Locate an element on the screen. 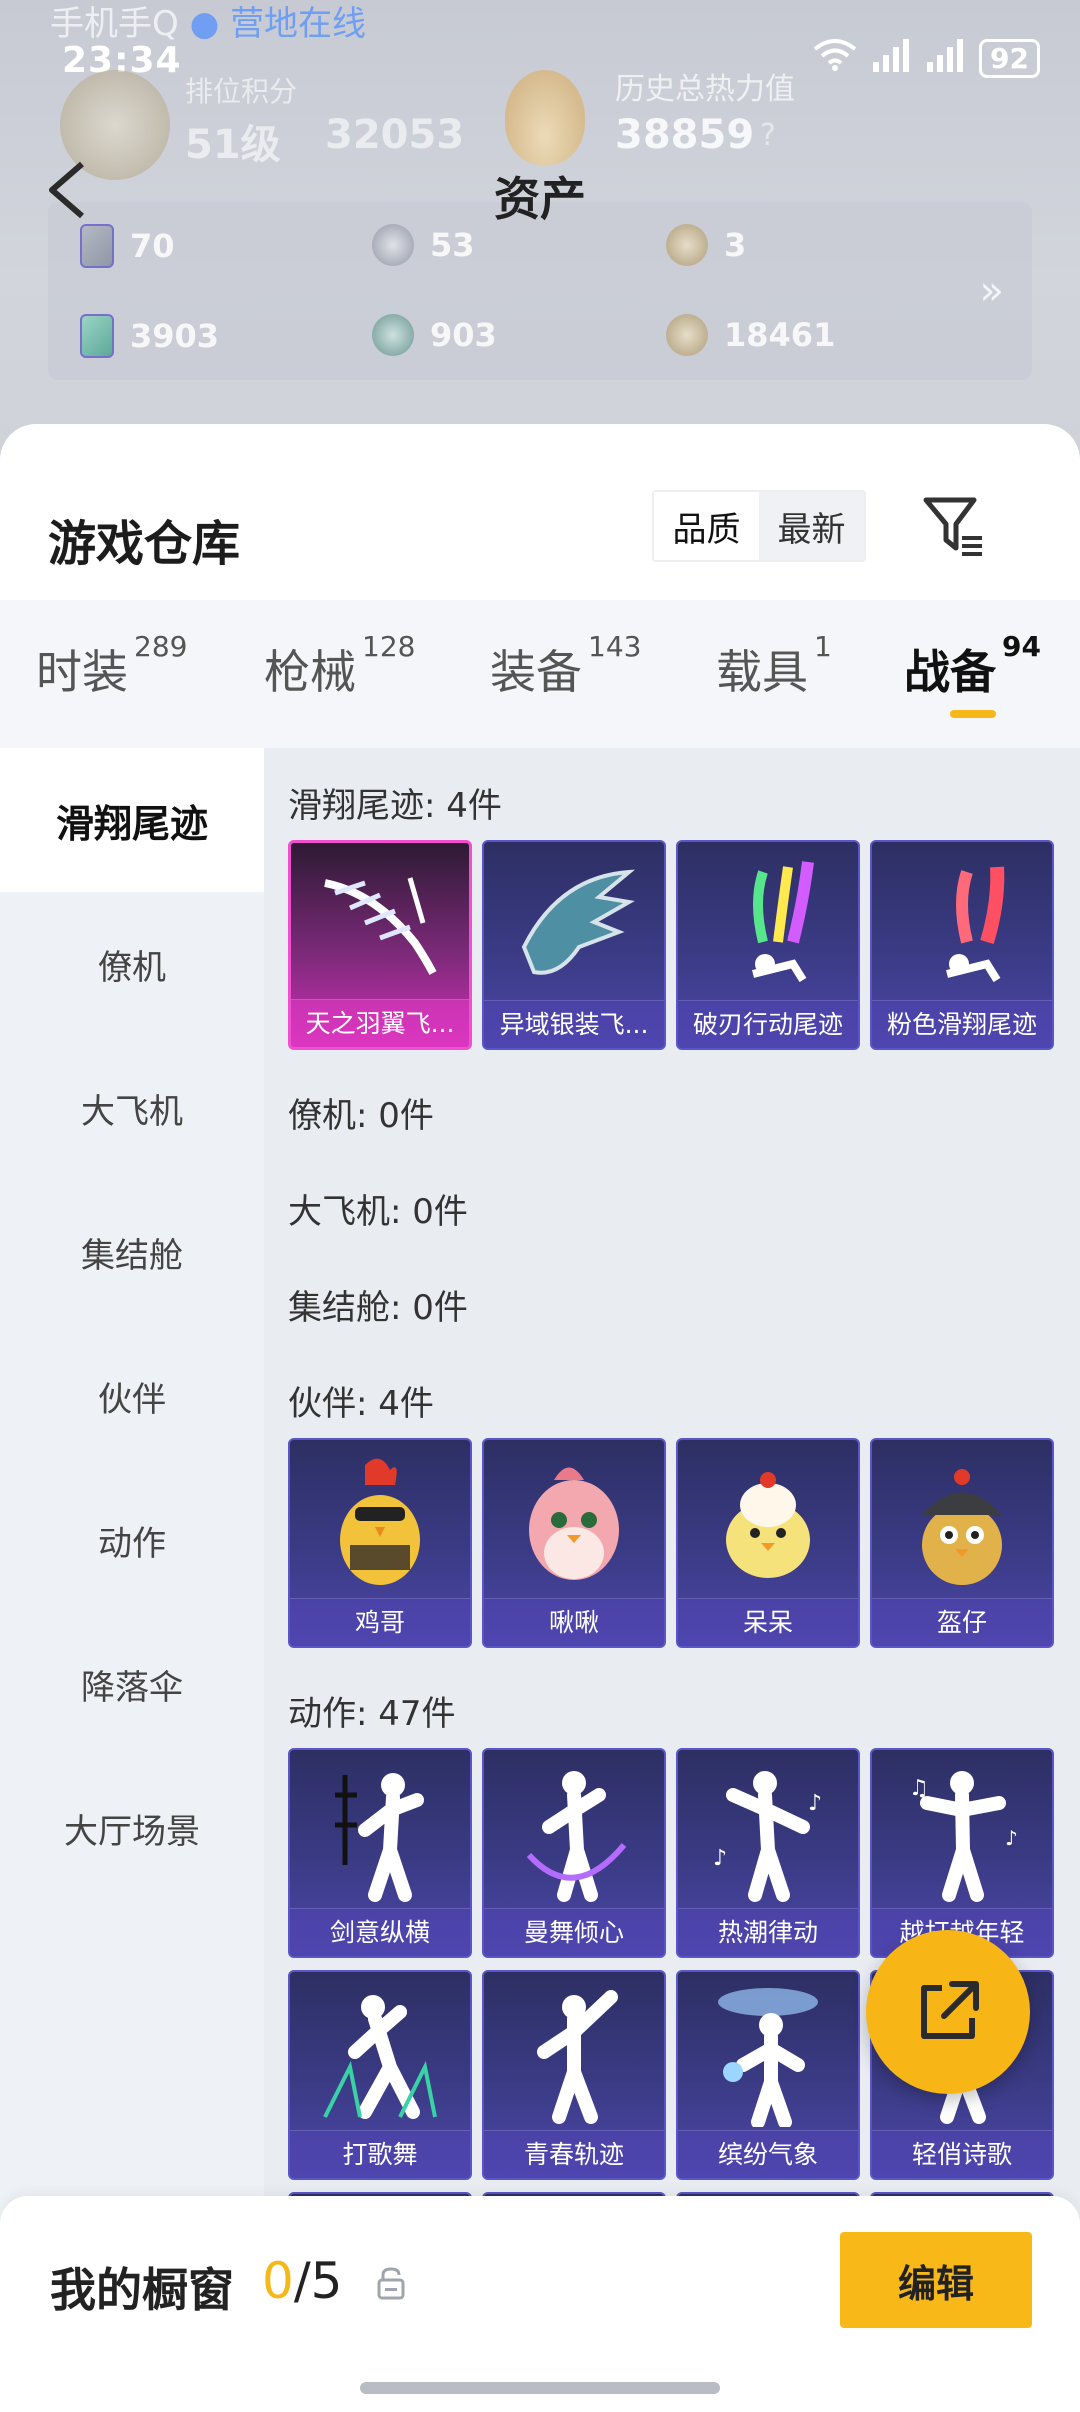  warehouse-title: 游戏仓库 is located at coordinates (144, 544).